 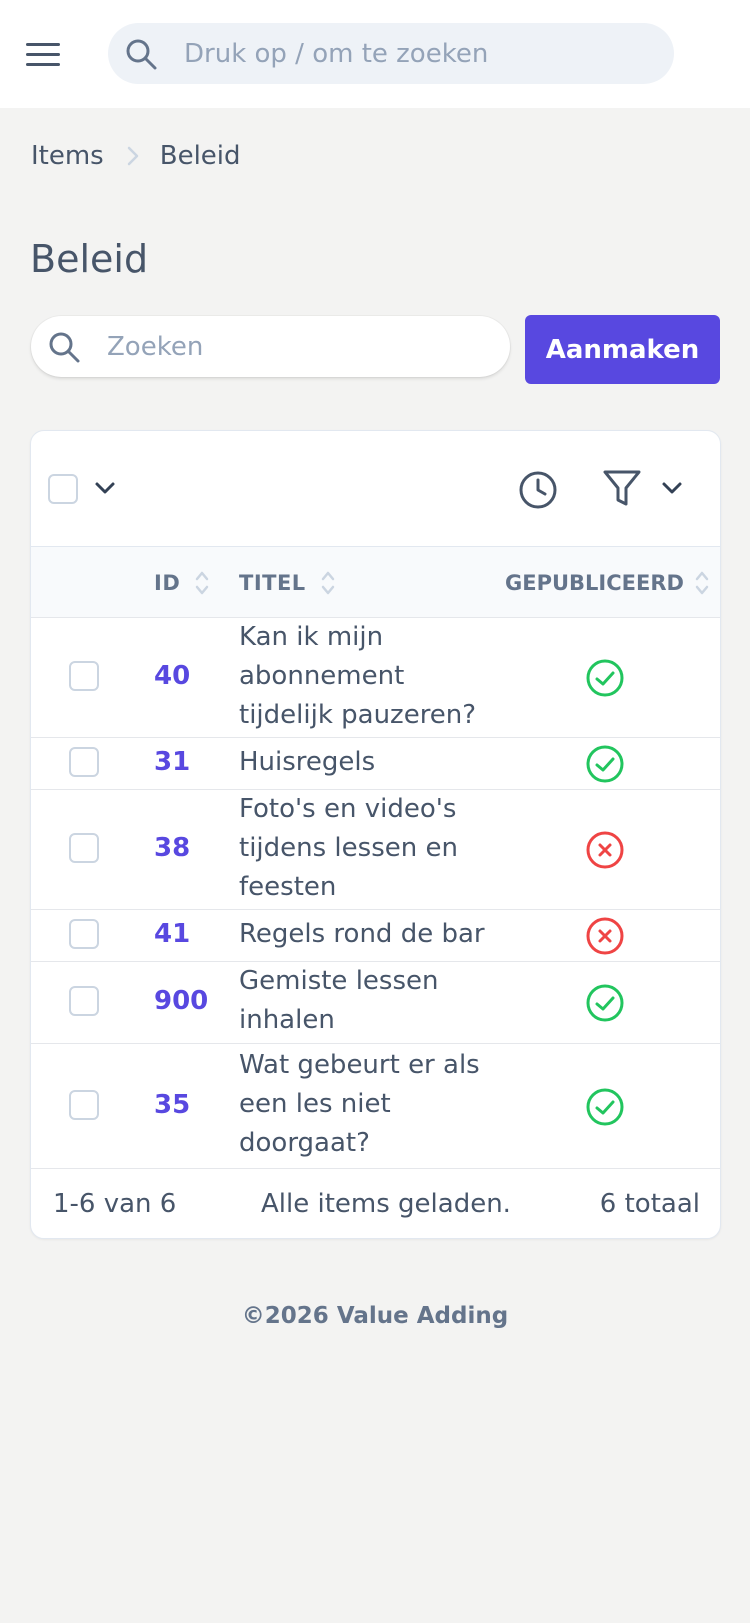 What do you see at coordinates (419, 53) in the screenshot?
I see `global-search-input` at bounding box center [419, 53].